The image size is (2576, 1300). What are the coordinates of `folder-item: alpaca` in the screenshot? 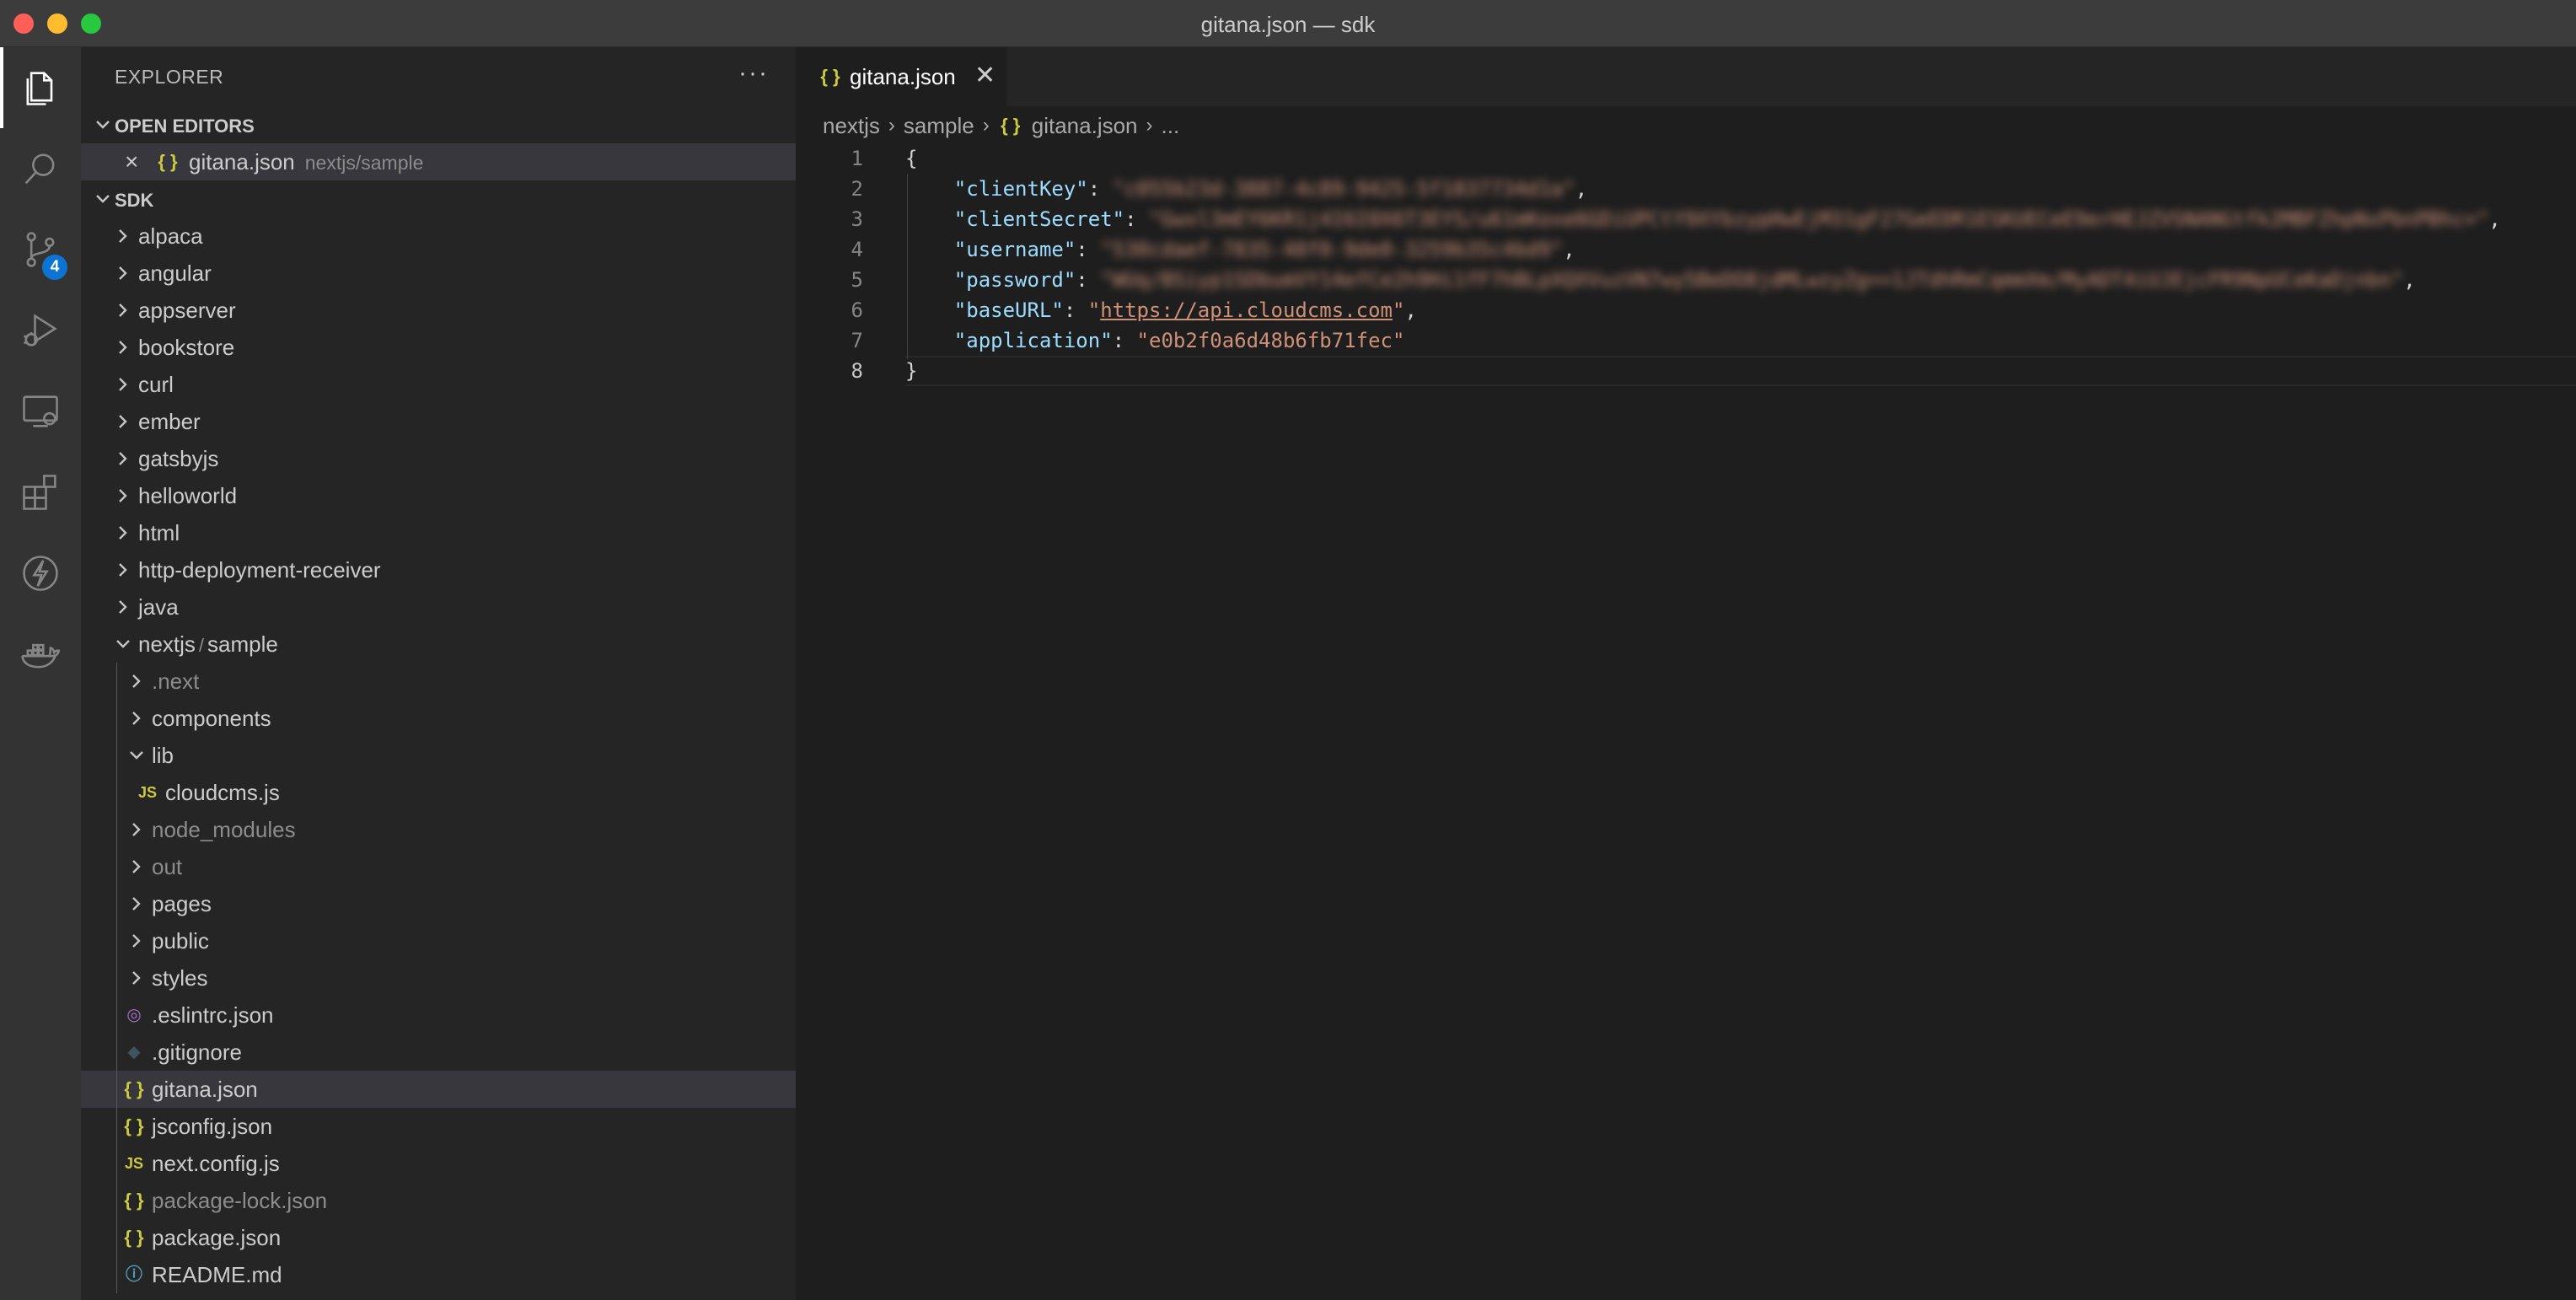 It's located at (438, 236).